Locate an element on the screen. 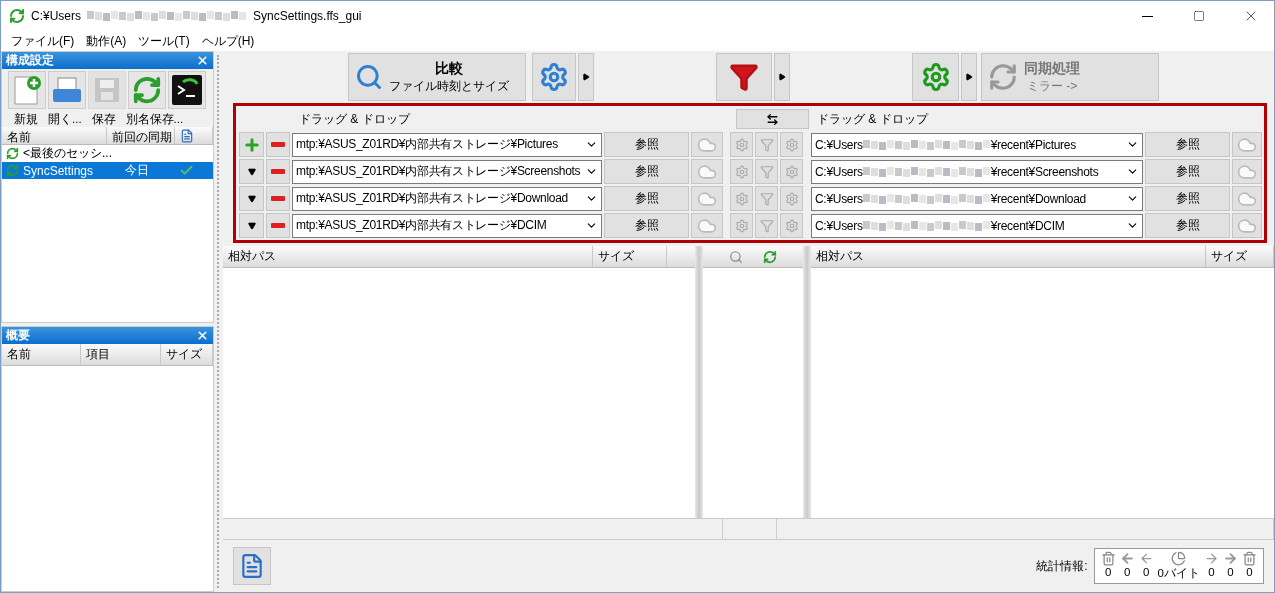 The width and height of the screenshot is (1275, 593). trash-icon is located at coordinates (1108, 558).